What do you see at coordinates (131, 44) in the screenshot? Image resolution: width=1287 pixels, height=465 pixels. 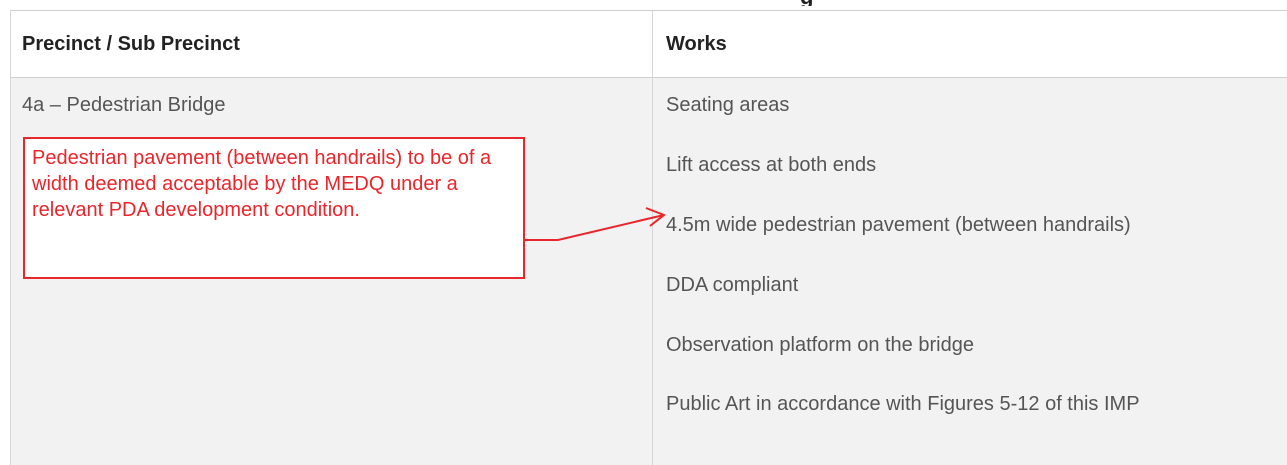 I see `header-precinct: Precinct / Sub Precinct` at bounding box center [131, 44].